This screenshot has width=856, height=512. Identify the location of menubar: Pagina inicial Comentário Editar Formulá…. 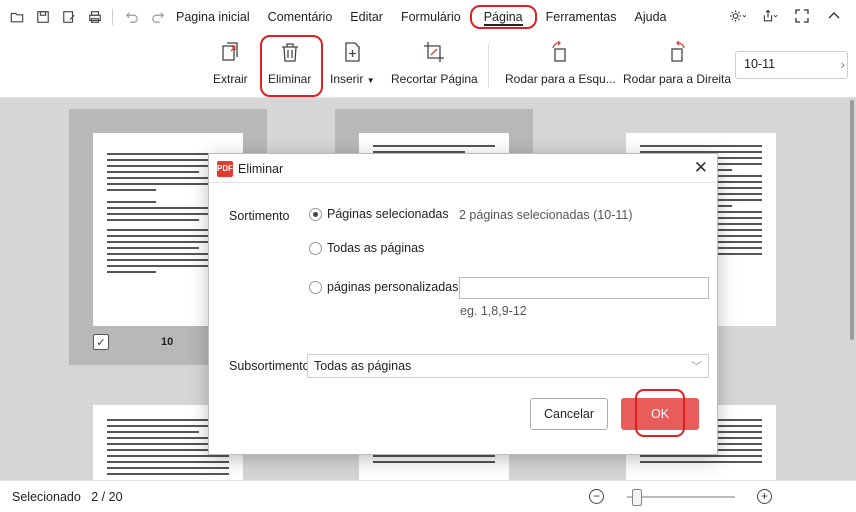
(428, 17).